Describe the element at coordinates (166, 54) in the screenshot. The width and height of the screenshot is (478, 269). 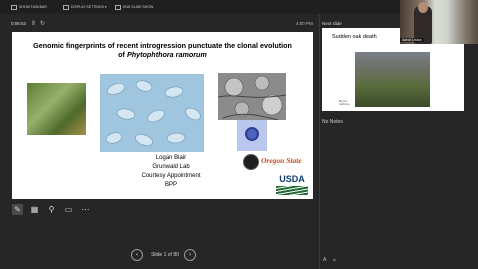
I see `slide-title-species: Phytophthora ramorum` at that location.